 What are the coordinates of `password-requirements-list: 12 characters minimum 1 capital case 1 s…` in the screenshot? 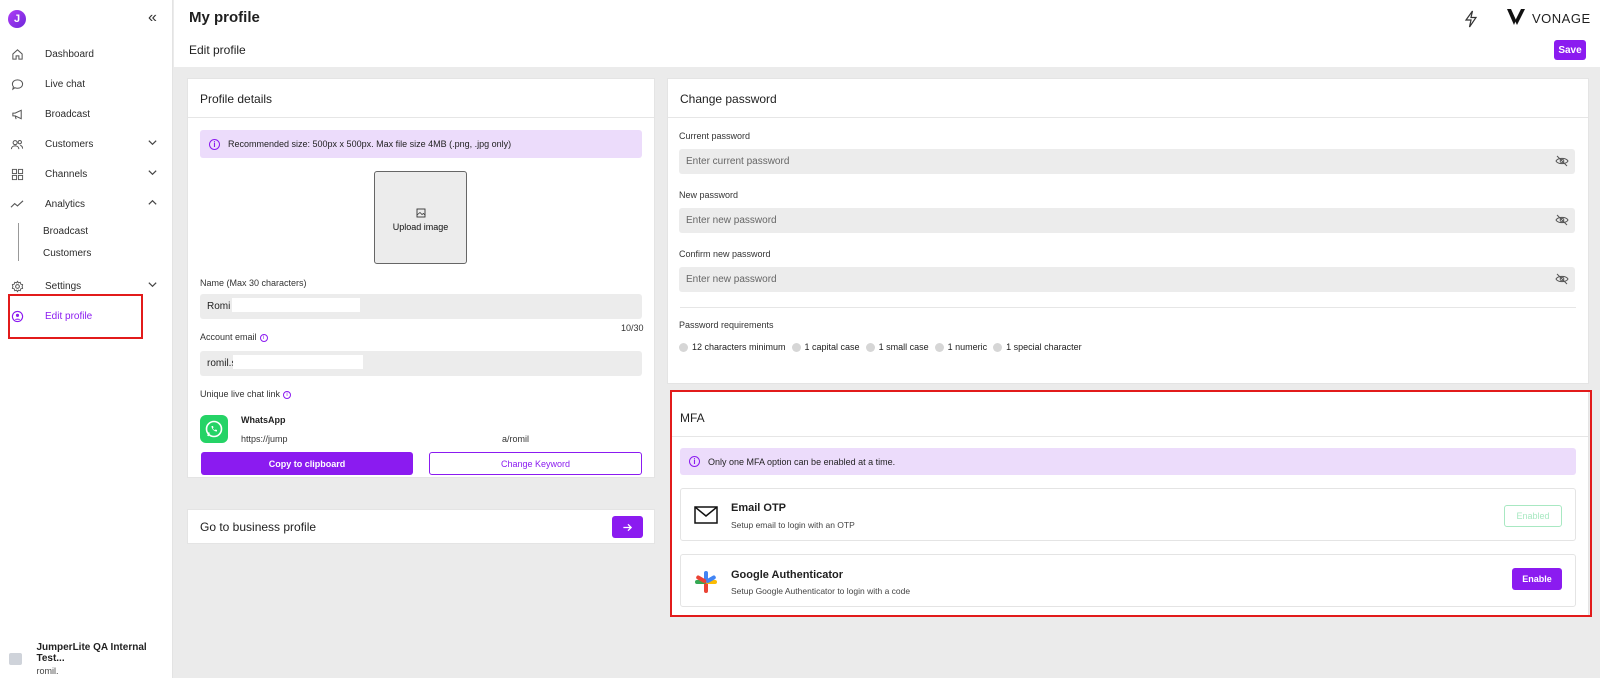 It's located at (883, 347).